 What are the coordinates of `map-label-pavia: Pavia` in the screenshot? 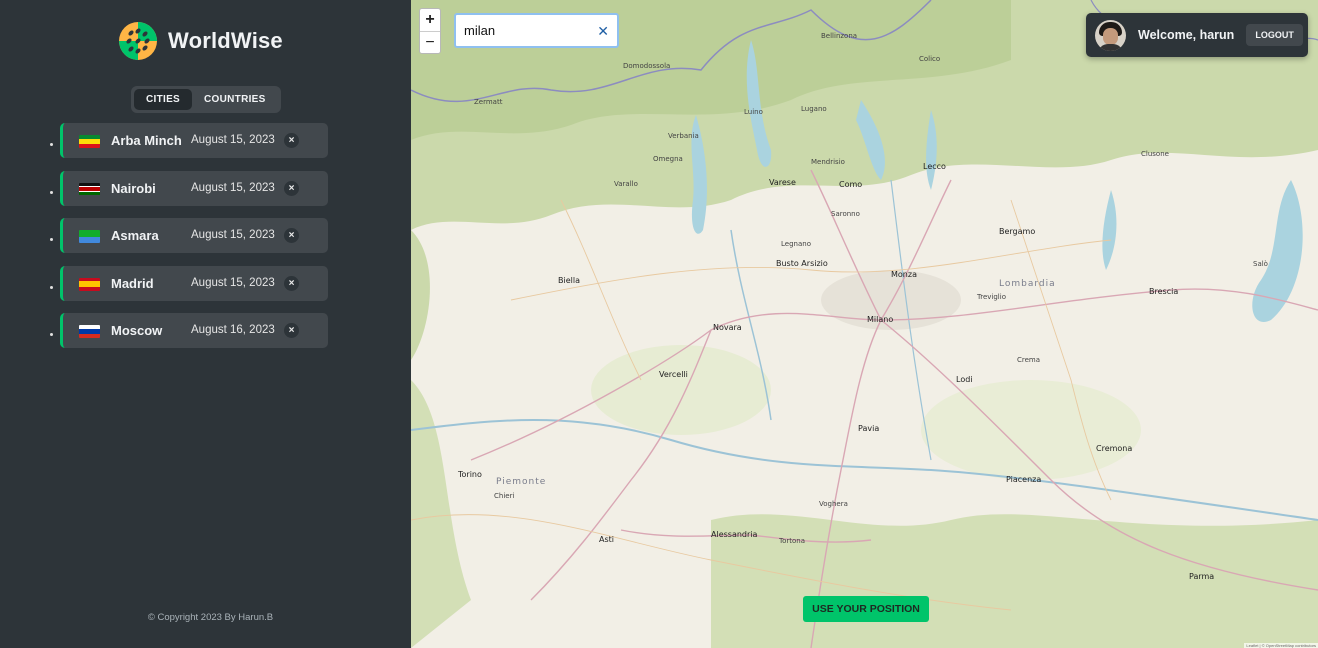 It's located at (869, 428).